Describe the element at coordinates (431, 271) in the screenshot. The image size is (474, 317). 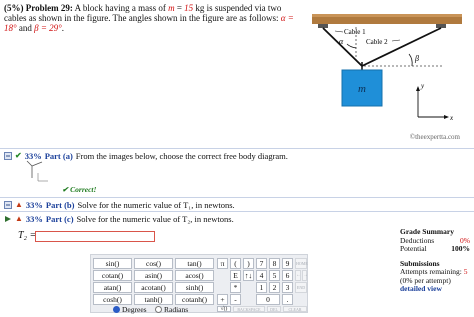
I see `attempts-label: Attempts remaining:` at that location.